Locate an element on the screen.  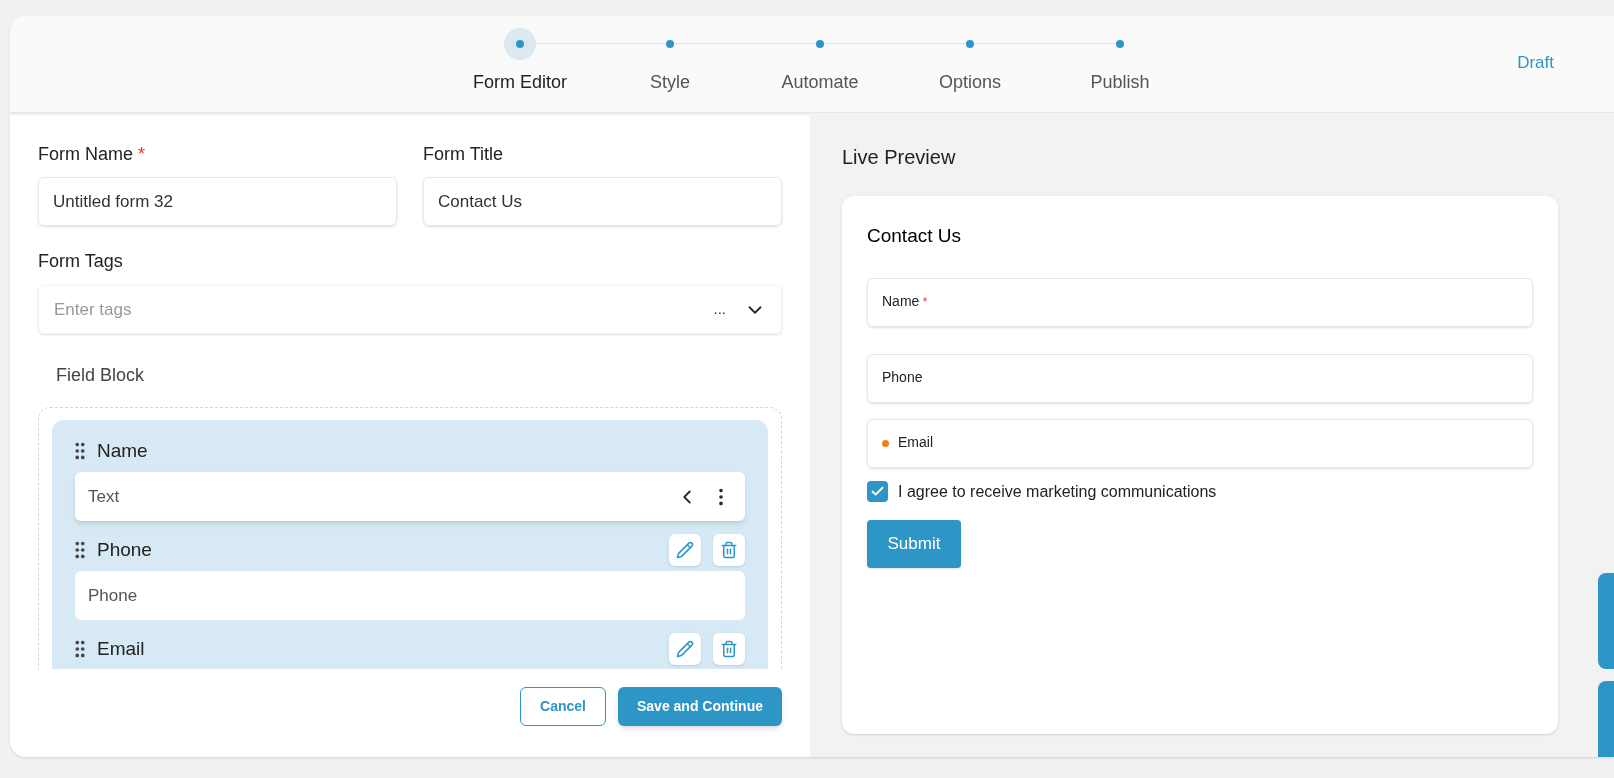
field-label: Form Tags is located at coordinates (81, 261).